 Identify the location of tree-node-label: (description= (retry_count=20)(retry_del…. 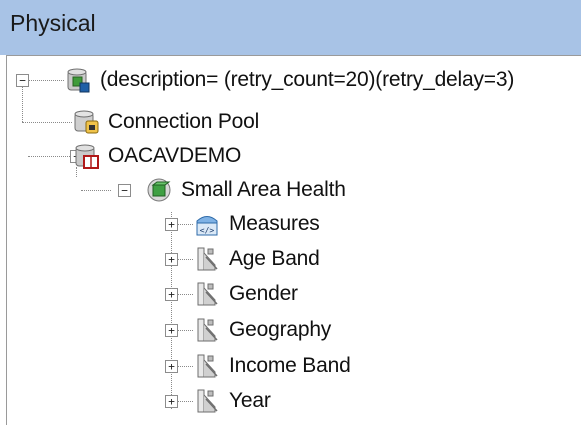
(307, 79).